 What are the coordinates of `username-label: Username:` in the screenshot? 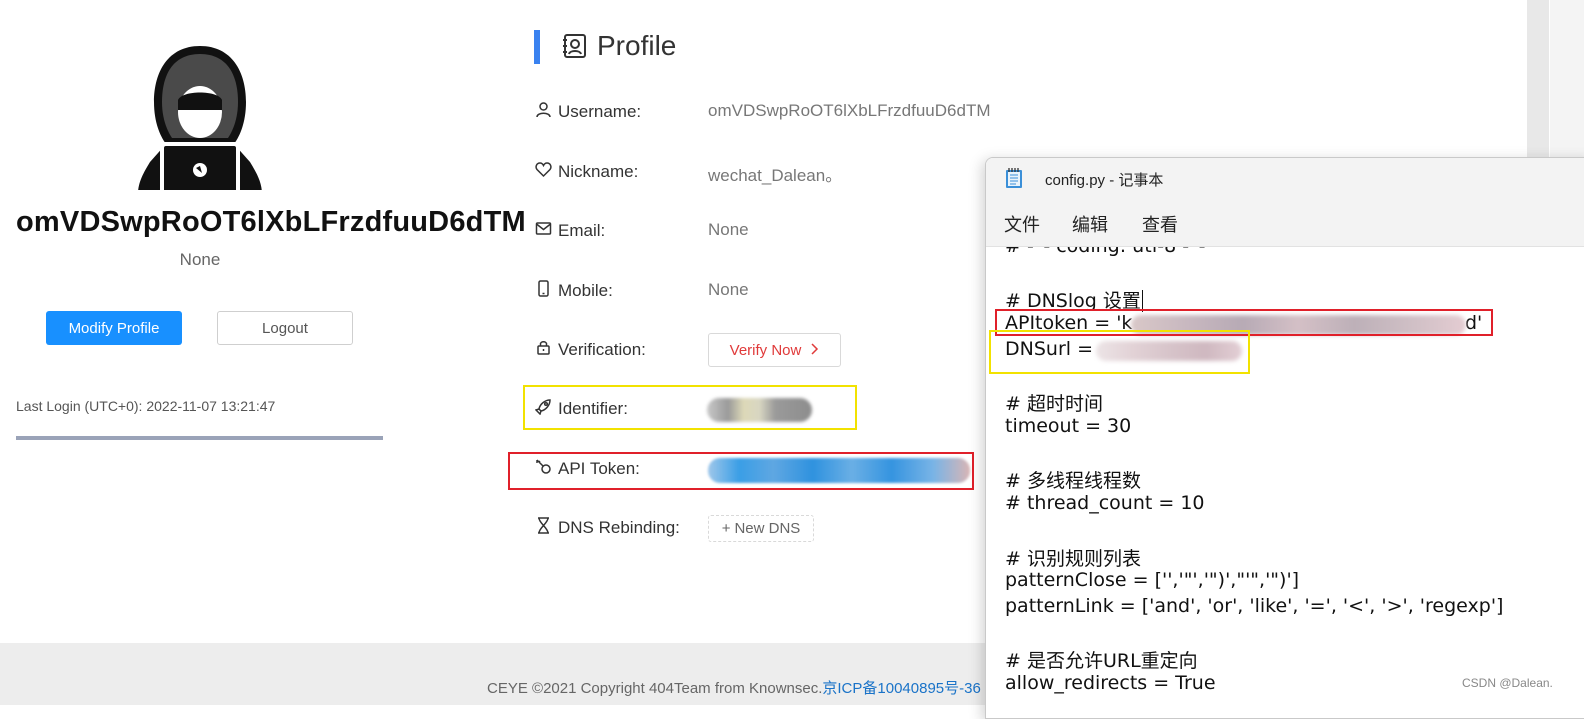 It's located at (588, 112).